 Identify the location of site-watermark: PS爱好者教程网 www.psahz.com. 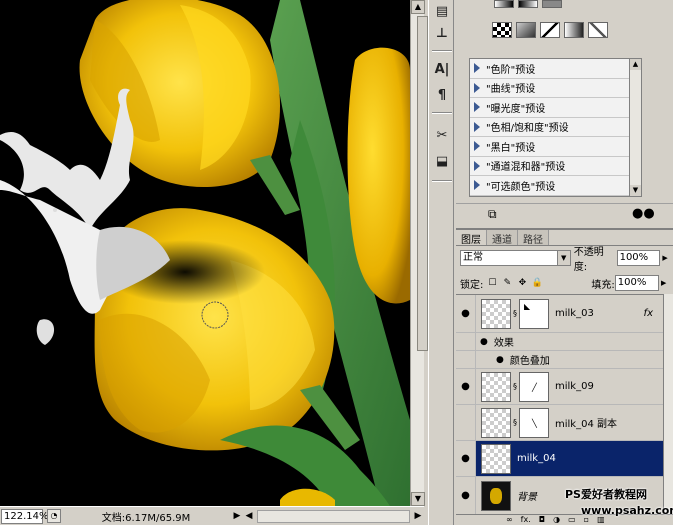
(619, 502).